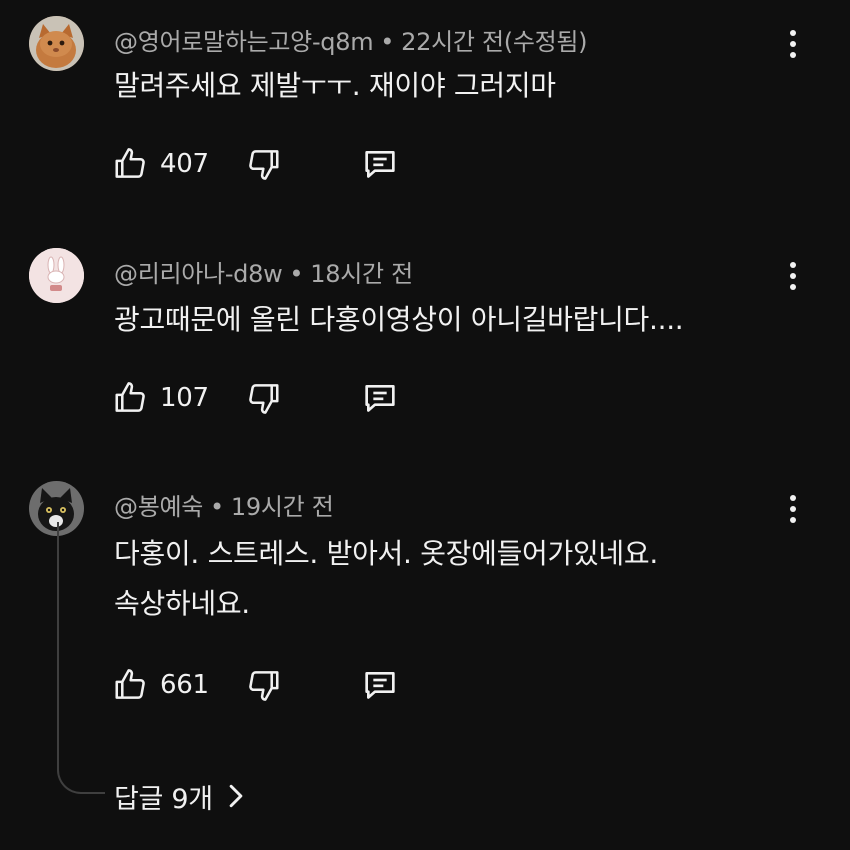 Image resolution: width=850 pixels, height=850 pixels. What do you see at coordinates (386, 553) in the screenshot?
I see `comment-text-line: 다홍이. 스트레스. 받아서. 옷장에들어가있네요.` at bounding box center [386, 553].